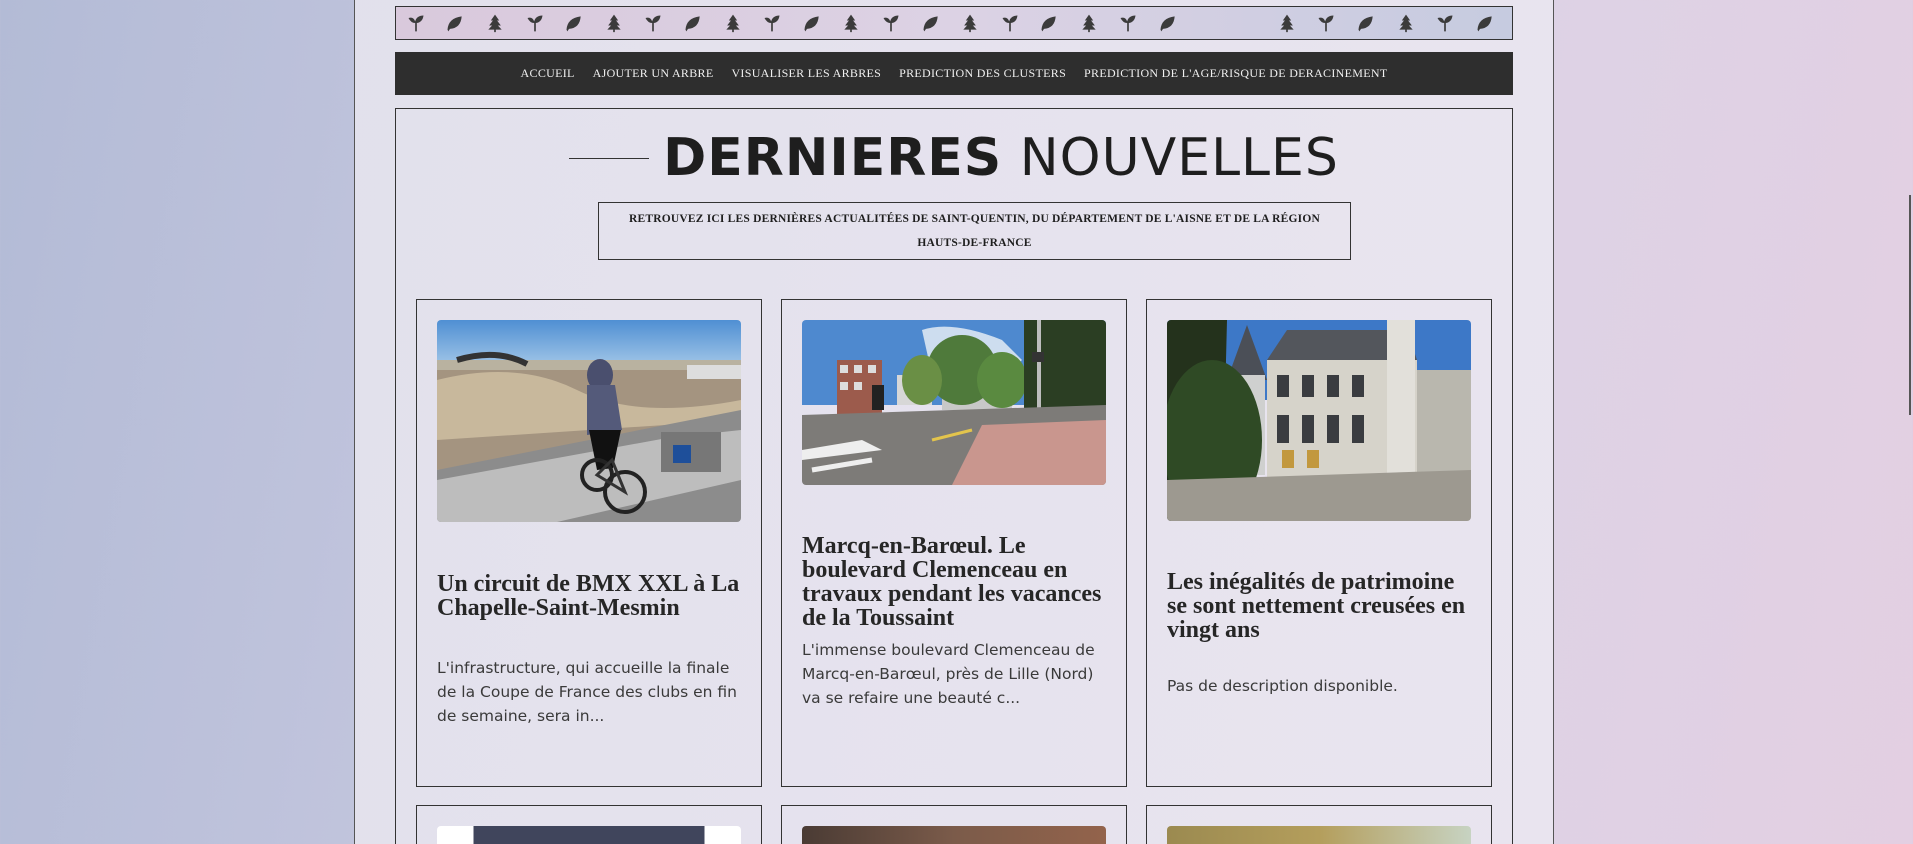 The image size is (1913, 844). What do you see at coordinates (806, 73) in the screenshot?
I see `nav-visualiser-arbres: VISUALISER LES ARBRES` at bounding box center [806, 73].